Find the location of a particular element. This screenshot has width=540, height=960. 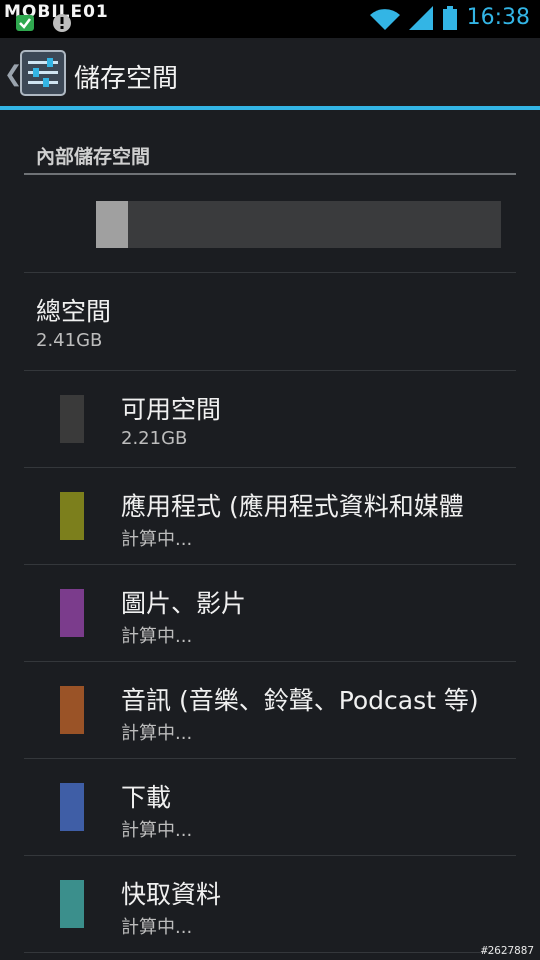

storage-usage-bar is located at coordinates (298, 224).